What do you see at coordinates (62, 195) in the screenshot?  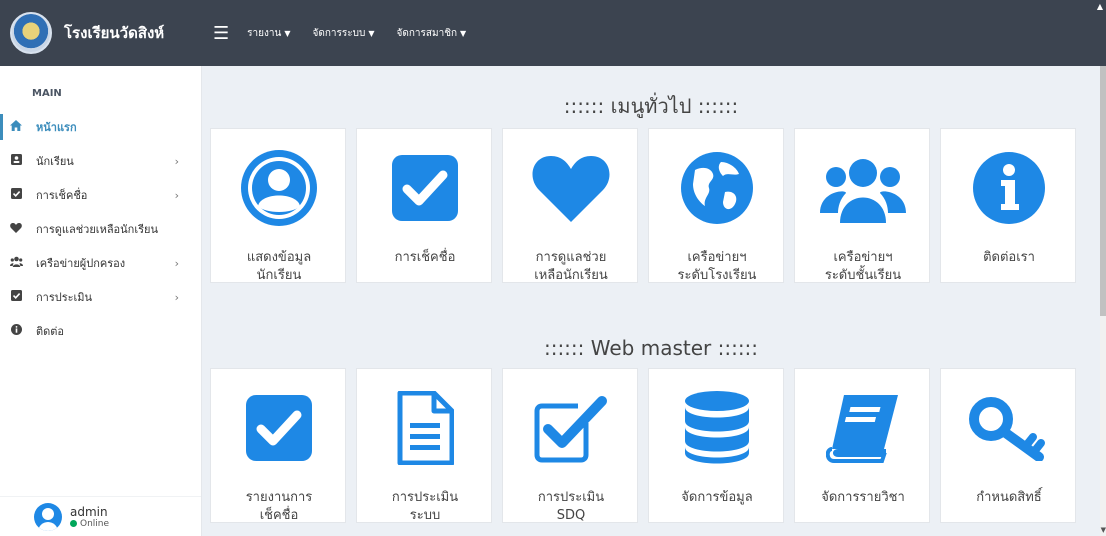 I see `sidebar-item-label: การเช็คชื่อ` at bounding box center [62, 195].